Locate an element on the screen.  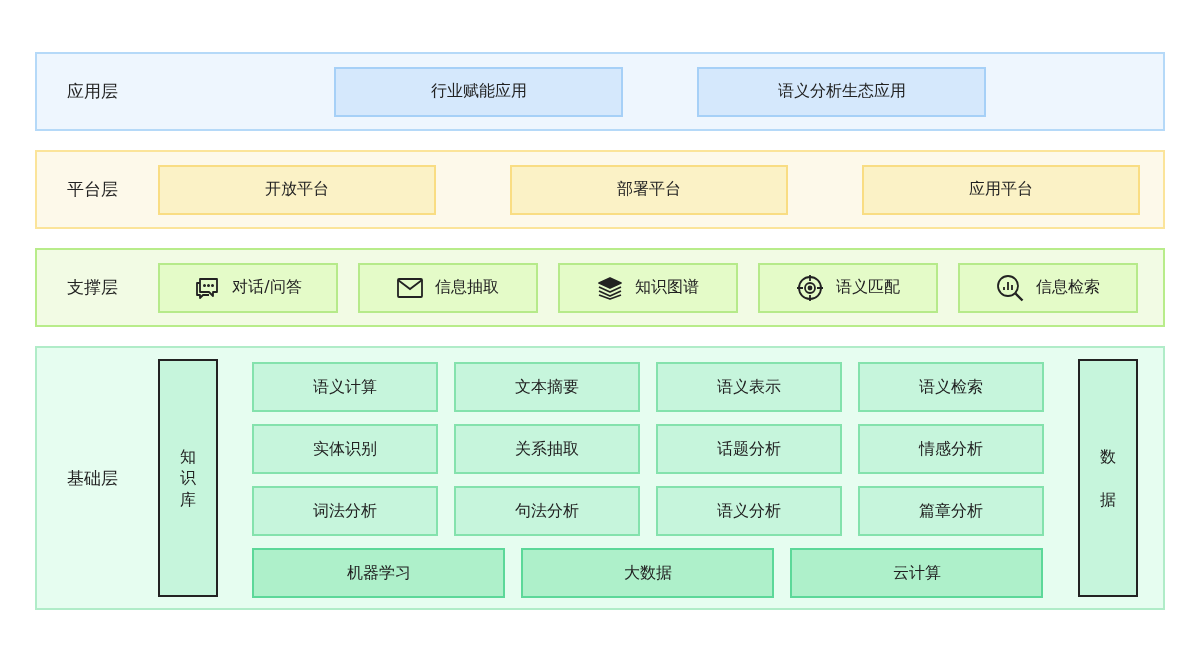
module-box: 语义分析 is located at coordinates (749, 511).